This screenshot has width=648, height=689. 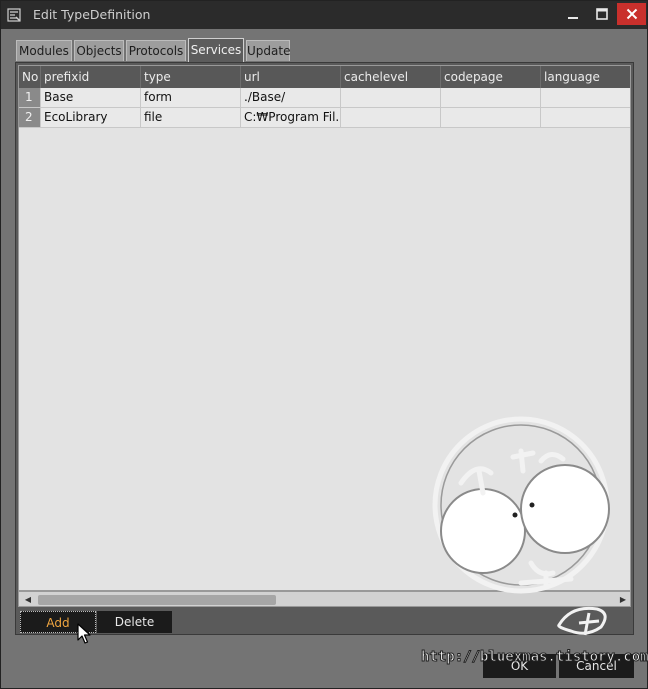 I want to click on cell-prefixid: EcoLibrary, so click(x=91, y=118).